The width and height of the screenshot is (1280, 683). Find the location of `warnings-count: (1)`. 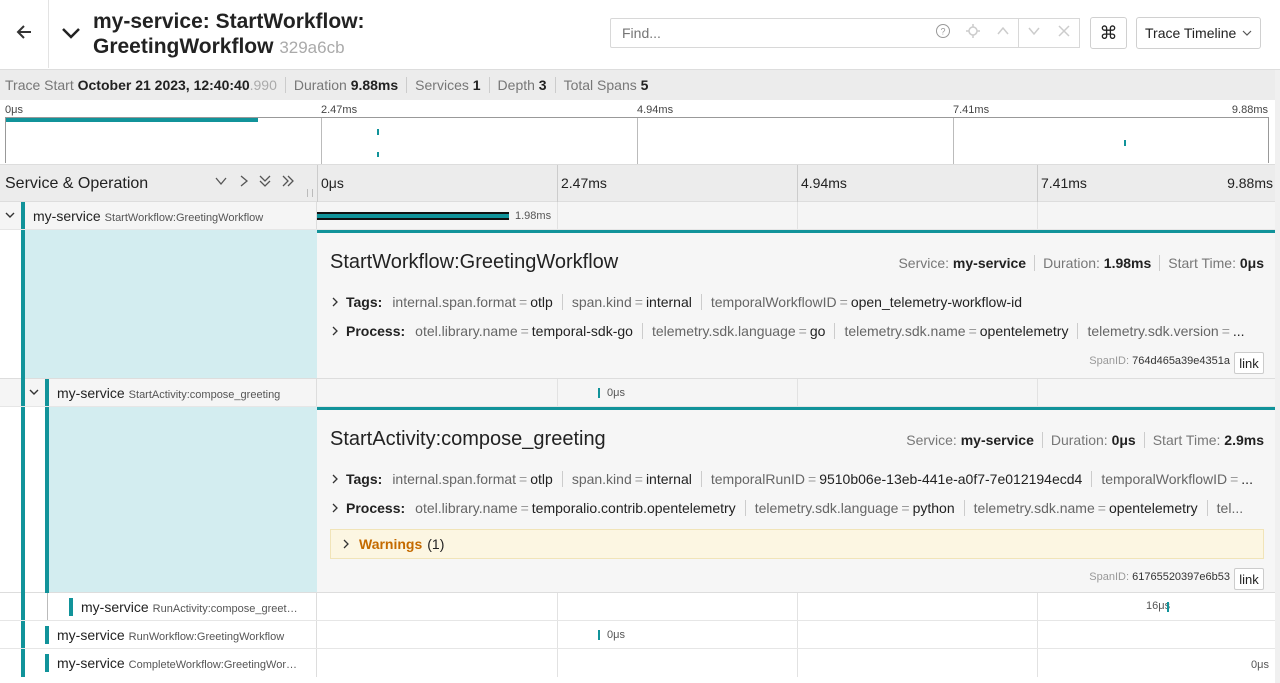

warnings-count: (1) is located at coordinates (436, 544).